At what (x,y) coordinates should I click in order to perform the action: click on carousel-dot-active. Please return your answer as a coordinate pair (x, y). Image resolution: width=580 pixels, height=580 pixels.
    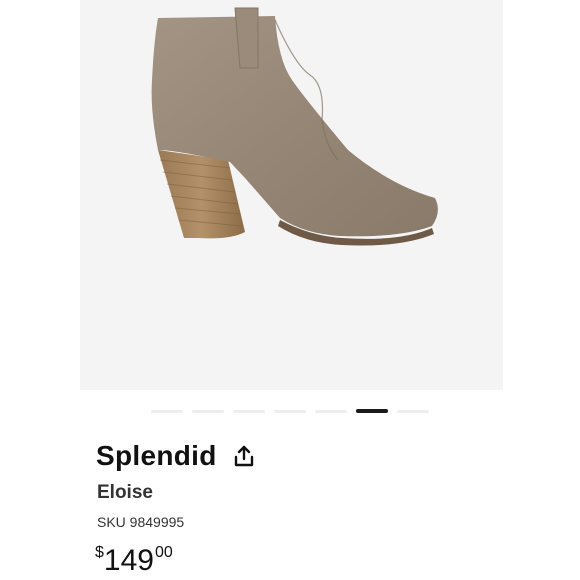
    Looking at the image, I should click on (372, 411).